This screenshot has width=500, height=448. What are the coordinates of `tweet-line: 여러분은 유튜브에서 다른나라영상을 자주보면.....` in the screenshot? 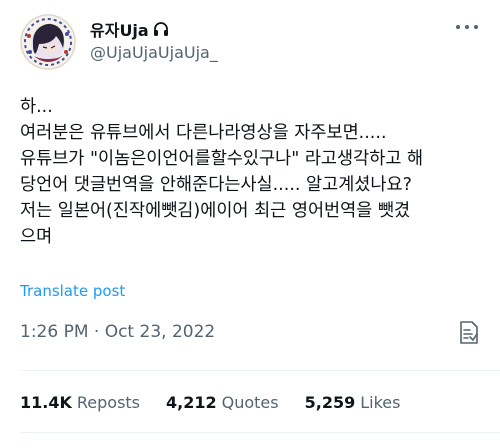 It's located at (203, 133).